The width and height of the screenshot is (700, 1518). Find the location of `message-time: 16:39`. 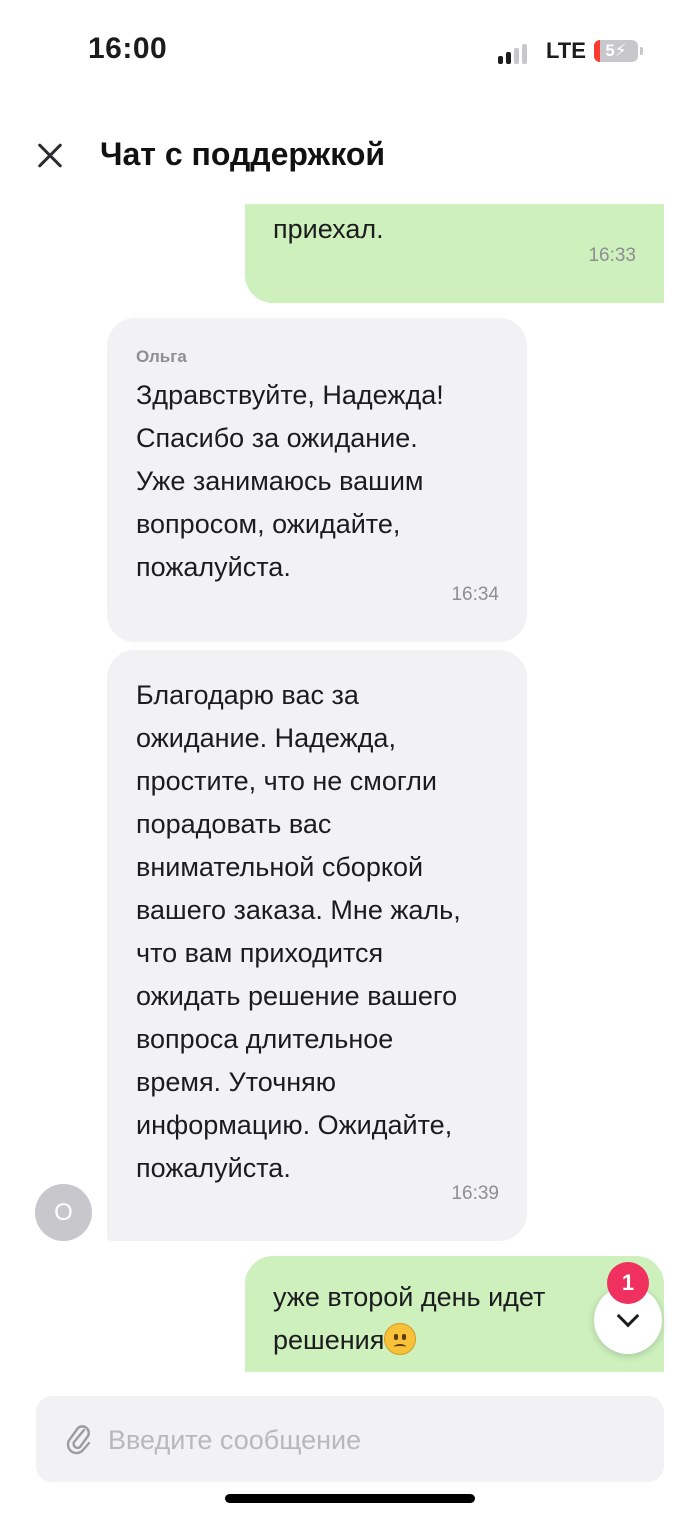

message-time: 16:39 is located at coordinates (475, 1193).